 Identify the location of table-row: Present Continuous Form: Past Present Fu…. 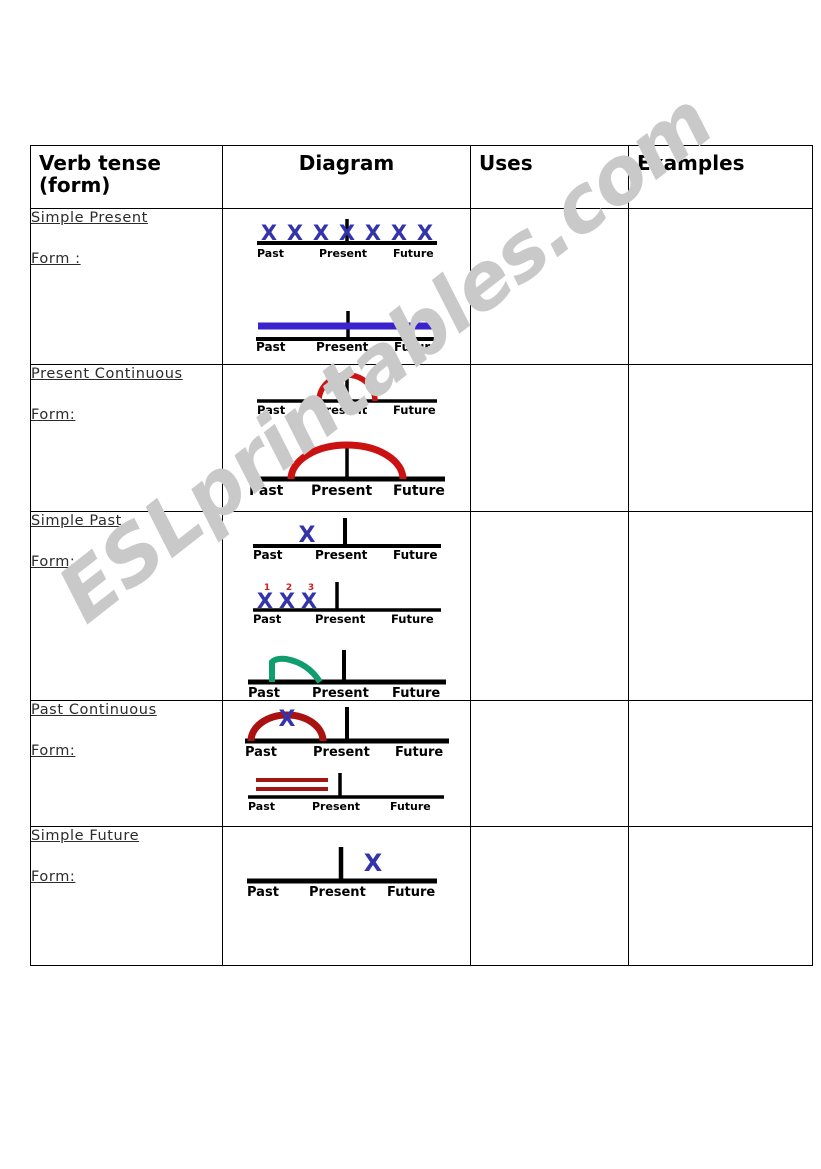
(421, 438).